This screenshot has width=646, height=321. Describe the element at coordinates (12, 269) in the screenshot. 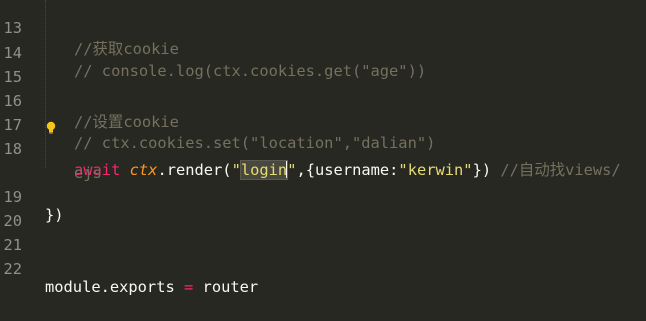

I see `line-number: 22` at that location.